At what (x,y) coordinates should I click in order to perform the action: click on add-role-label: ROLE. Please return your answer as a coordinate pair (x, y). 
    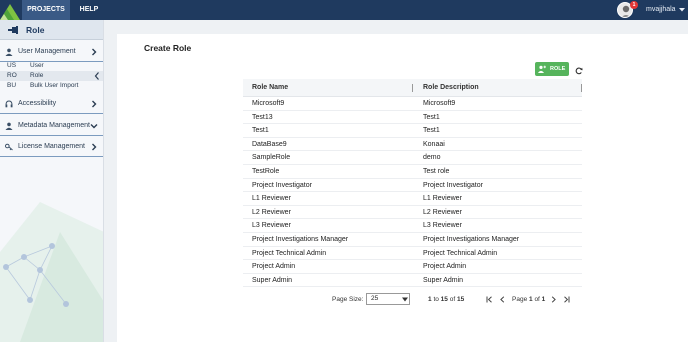
    Looking at the image, I should click on (558, 69).